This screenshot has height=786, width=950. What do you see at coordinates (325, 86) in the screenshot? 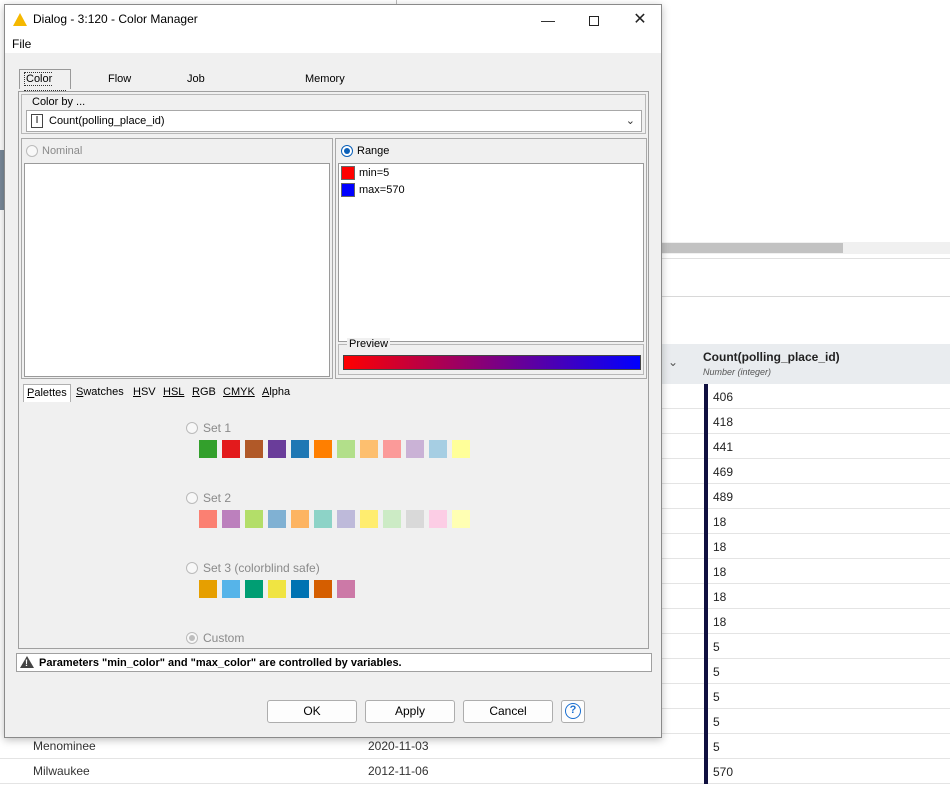
I see `tab-memory-policy: Memory Policy` at bounding box center [325, 86].